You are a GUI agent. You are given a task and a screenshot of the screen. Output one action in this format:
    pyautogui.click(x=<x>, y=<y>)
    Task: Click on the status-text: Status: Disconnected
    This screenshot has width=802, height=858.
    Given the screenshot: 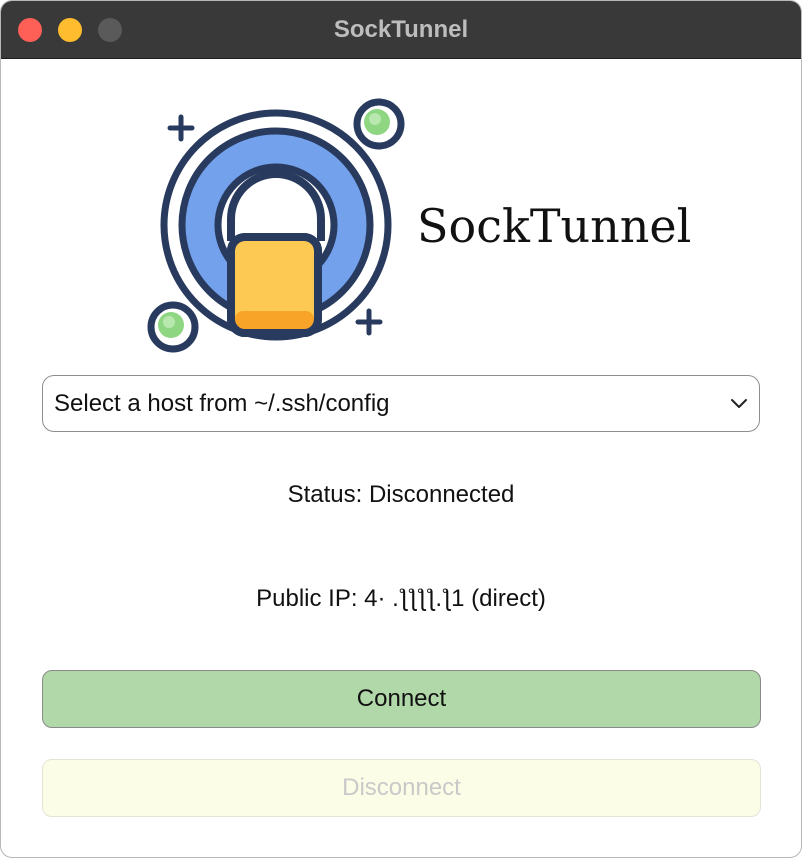 What is the action you would take?
    pyautogui.click(x=401, y=494)
    